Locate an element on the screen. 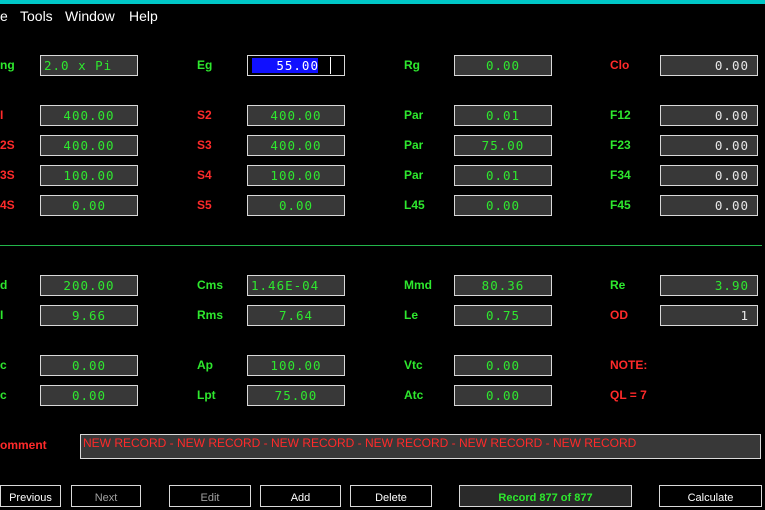 This screenshot has height=510, width=765. label-cms: Cms is located at coordinates (210, 285).